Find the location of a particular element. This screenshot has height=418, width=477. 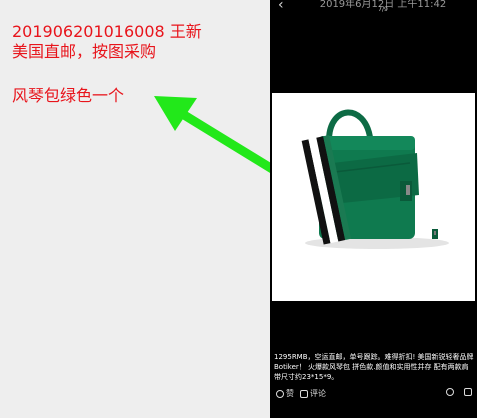

photo-counter: 7/9 is located at coordinates (383, 9).